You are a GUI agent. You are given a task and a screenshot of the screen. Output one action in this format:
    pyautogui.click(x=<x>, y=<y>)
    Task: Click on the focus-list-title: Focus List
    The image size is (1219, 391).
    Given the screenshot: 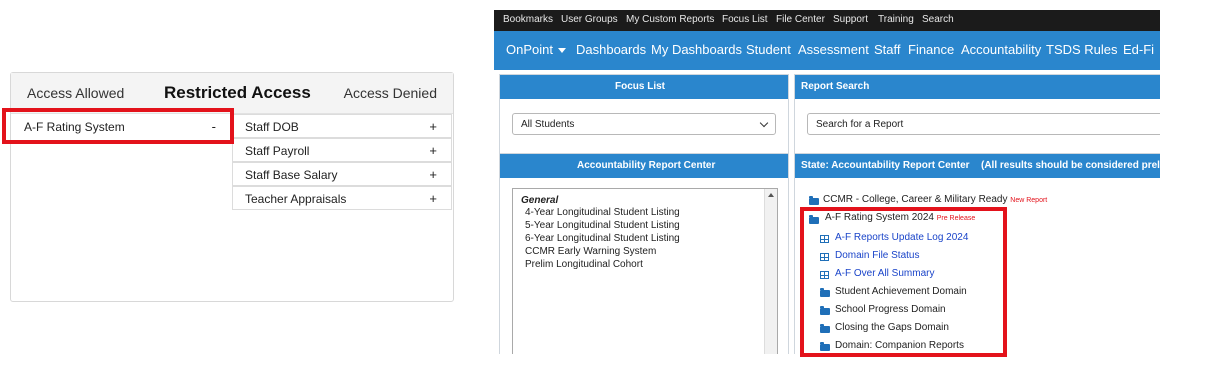 What is the action you would take?
    pyautogui.click(x=640, y=86)
    